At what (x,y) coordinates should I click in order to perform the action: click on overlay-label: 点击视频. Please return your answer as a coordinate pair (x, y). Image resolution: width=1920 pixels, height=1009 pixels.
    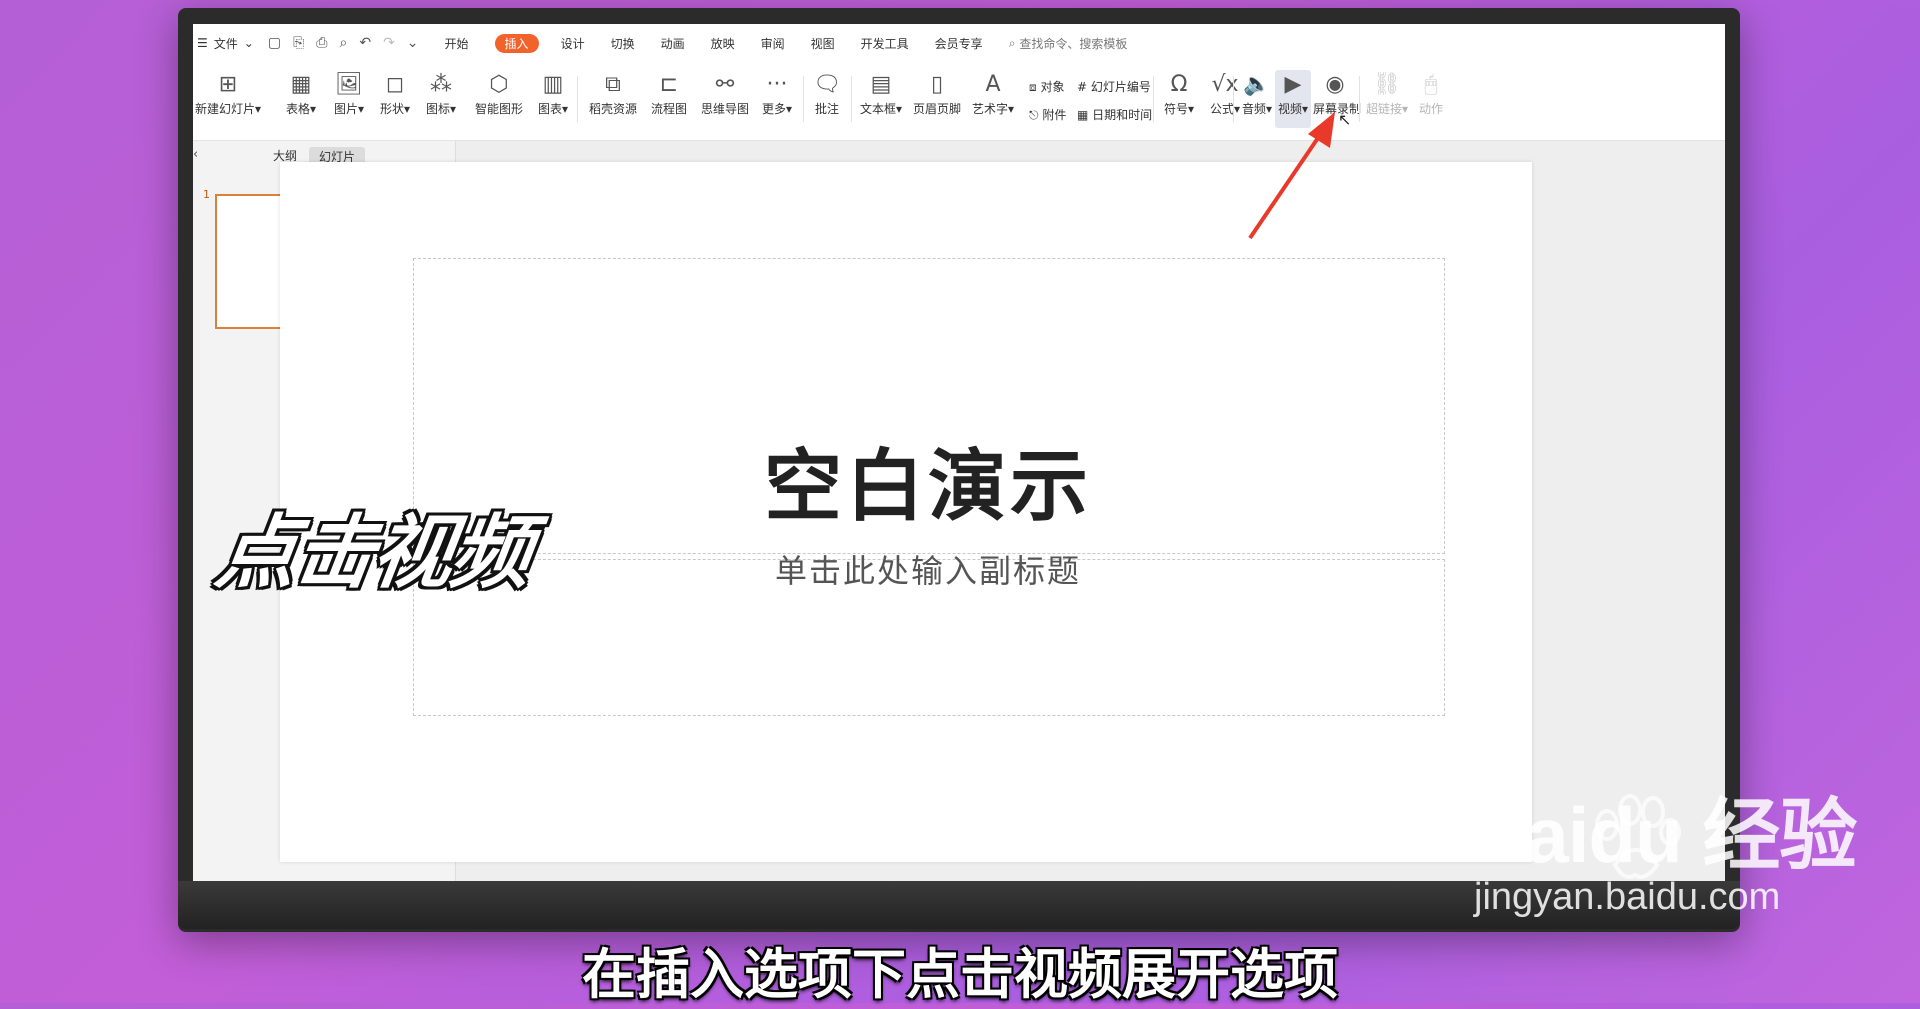
    Looking at the image, I should click on (373, 552).